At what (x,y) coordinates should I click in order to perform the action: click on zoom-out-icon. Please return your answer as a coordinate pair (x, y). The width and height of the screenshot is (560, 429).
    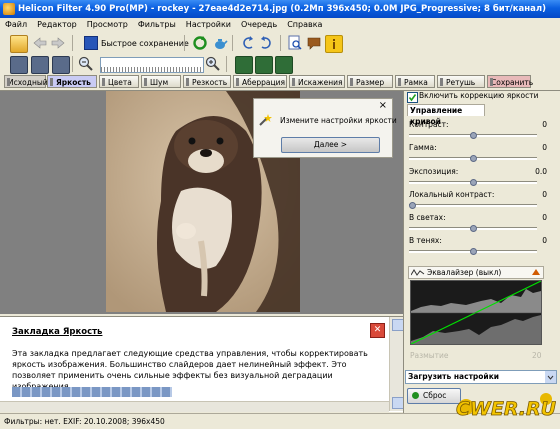
    Looking at the image, I should click on (86, 64).